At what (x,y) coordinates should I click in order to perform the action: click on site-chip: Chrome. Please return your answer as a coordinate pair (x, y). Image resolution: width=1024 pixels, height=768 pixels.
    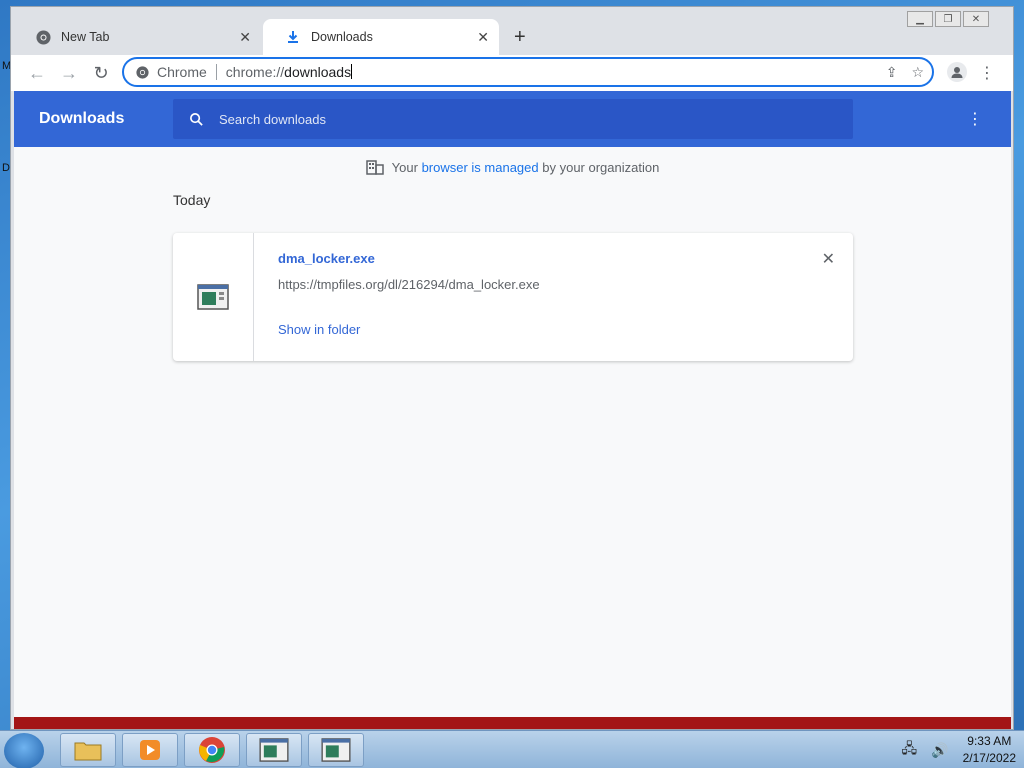
    Looking at the image, I should click on (165, 72).